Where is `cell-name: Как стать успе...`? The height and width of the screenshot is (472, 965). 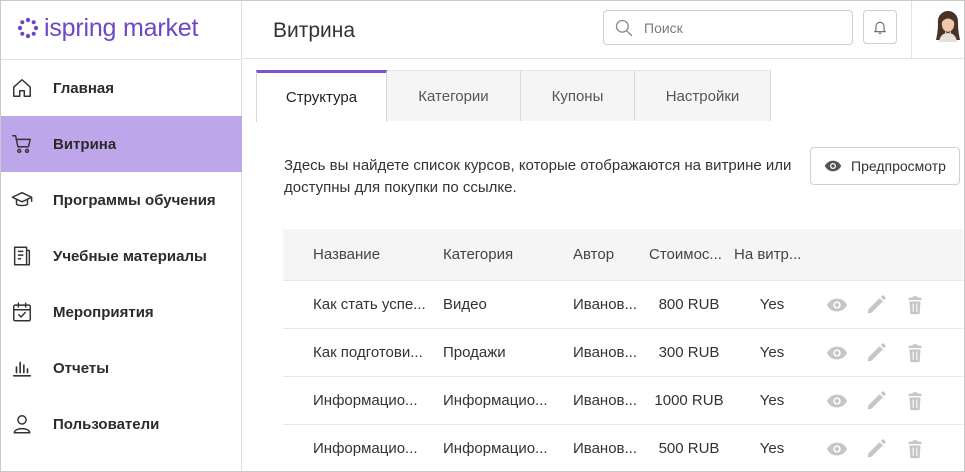
cell-name: Как стать успе... is located at coordinates (369, 304).